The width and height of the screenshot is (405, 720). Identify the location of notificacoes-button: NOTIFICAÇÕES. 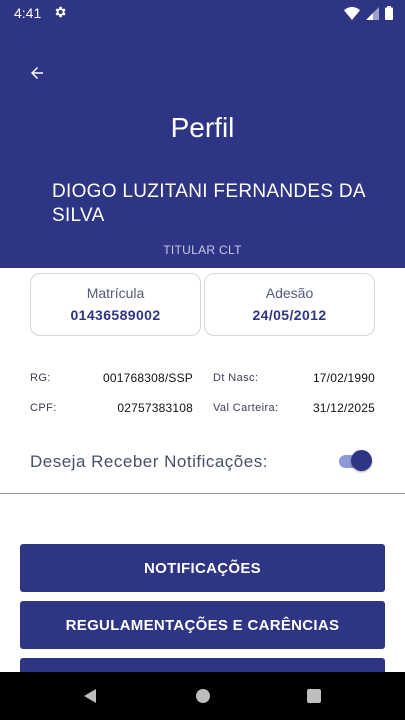
(202, 568).